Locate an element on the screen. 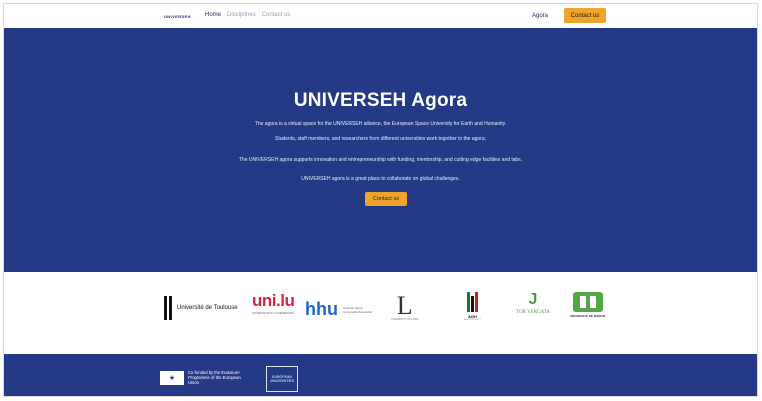 This screenshot has width=762, height=401. toulouse-name: Université de Toulouse is located at coordinates (207, 308).